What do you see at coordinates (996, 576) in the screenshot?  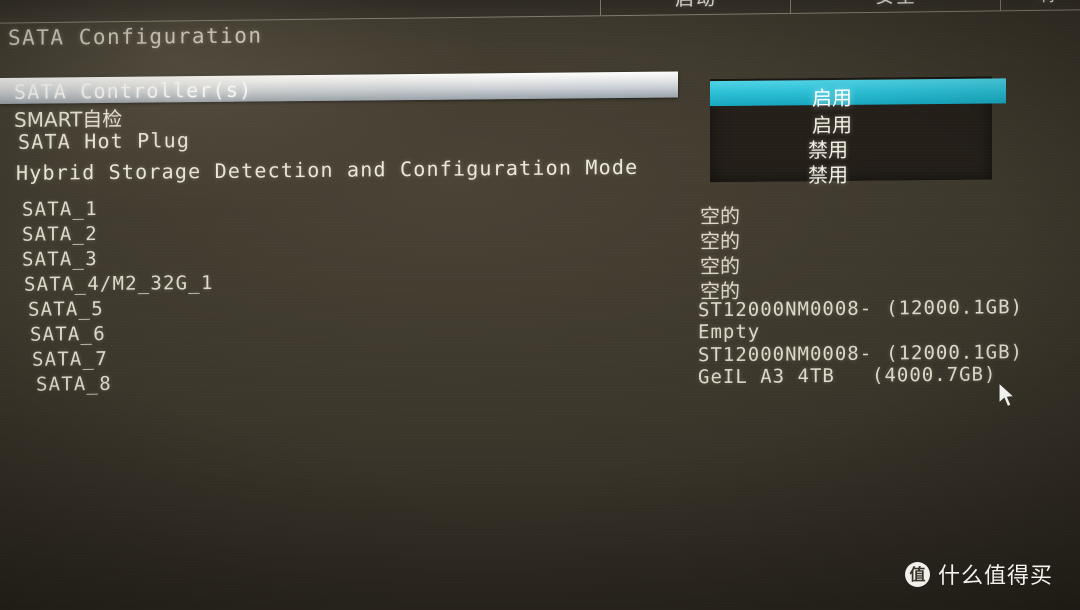 I see `watermark-text: 什么值得买` at bounding box center [996, 576].